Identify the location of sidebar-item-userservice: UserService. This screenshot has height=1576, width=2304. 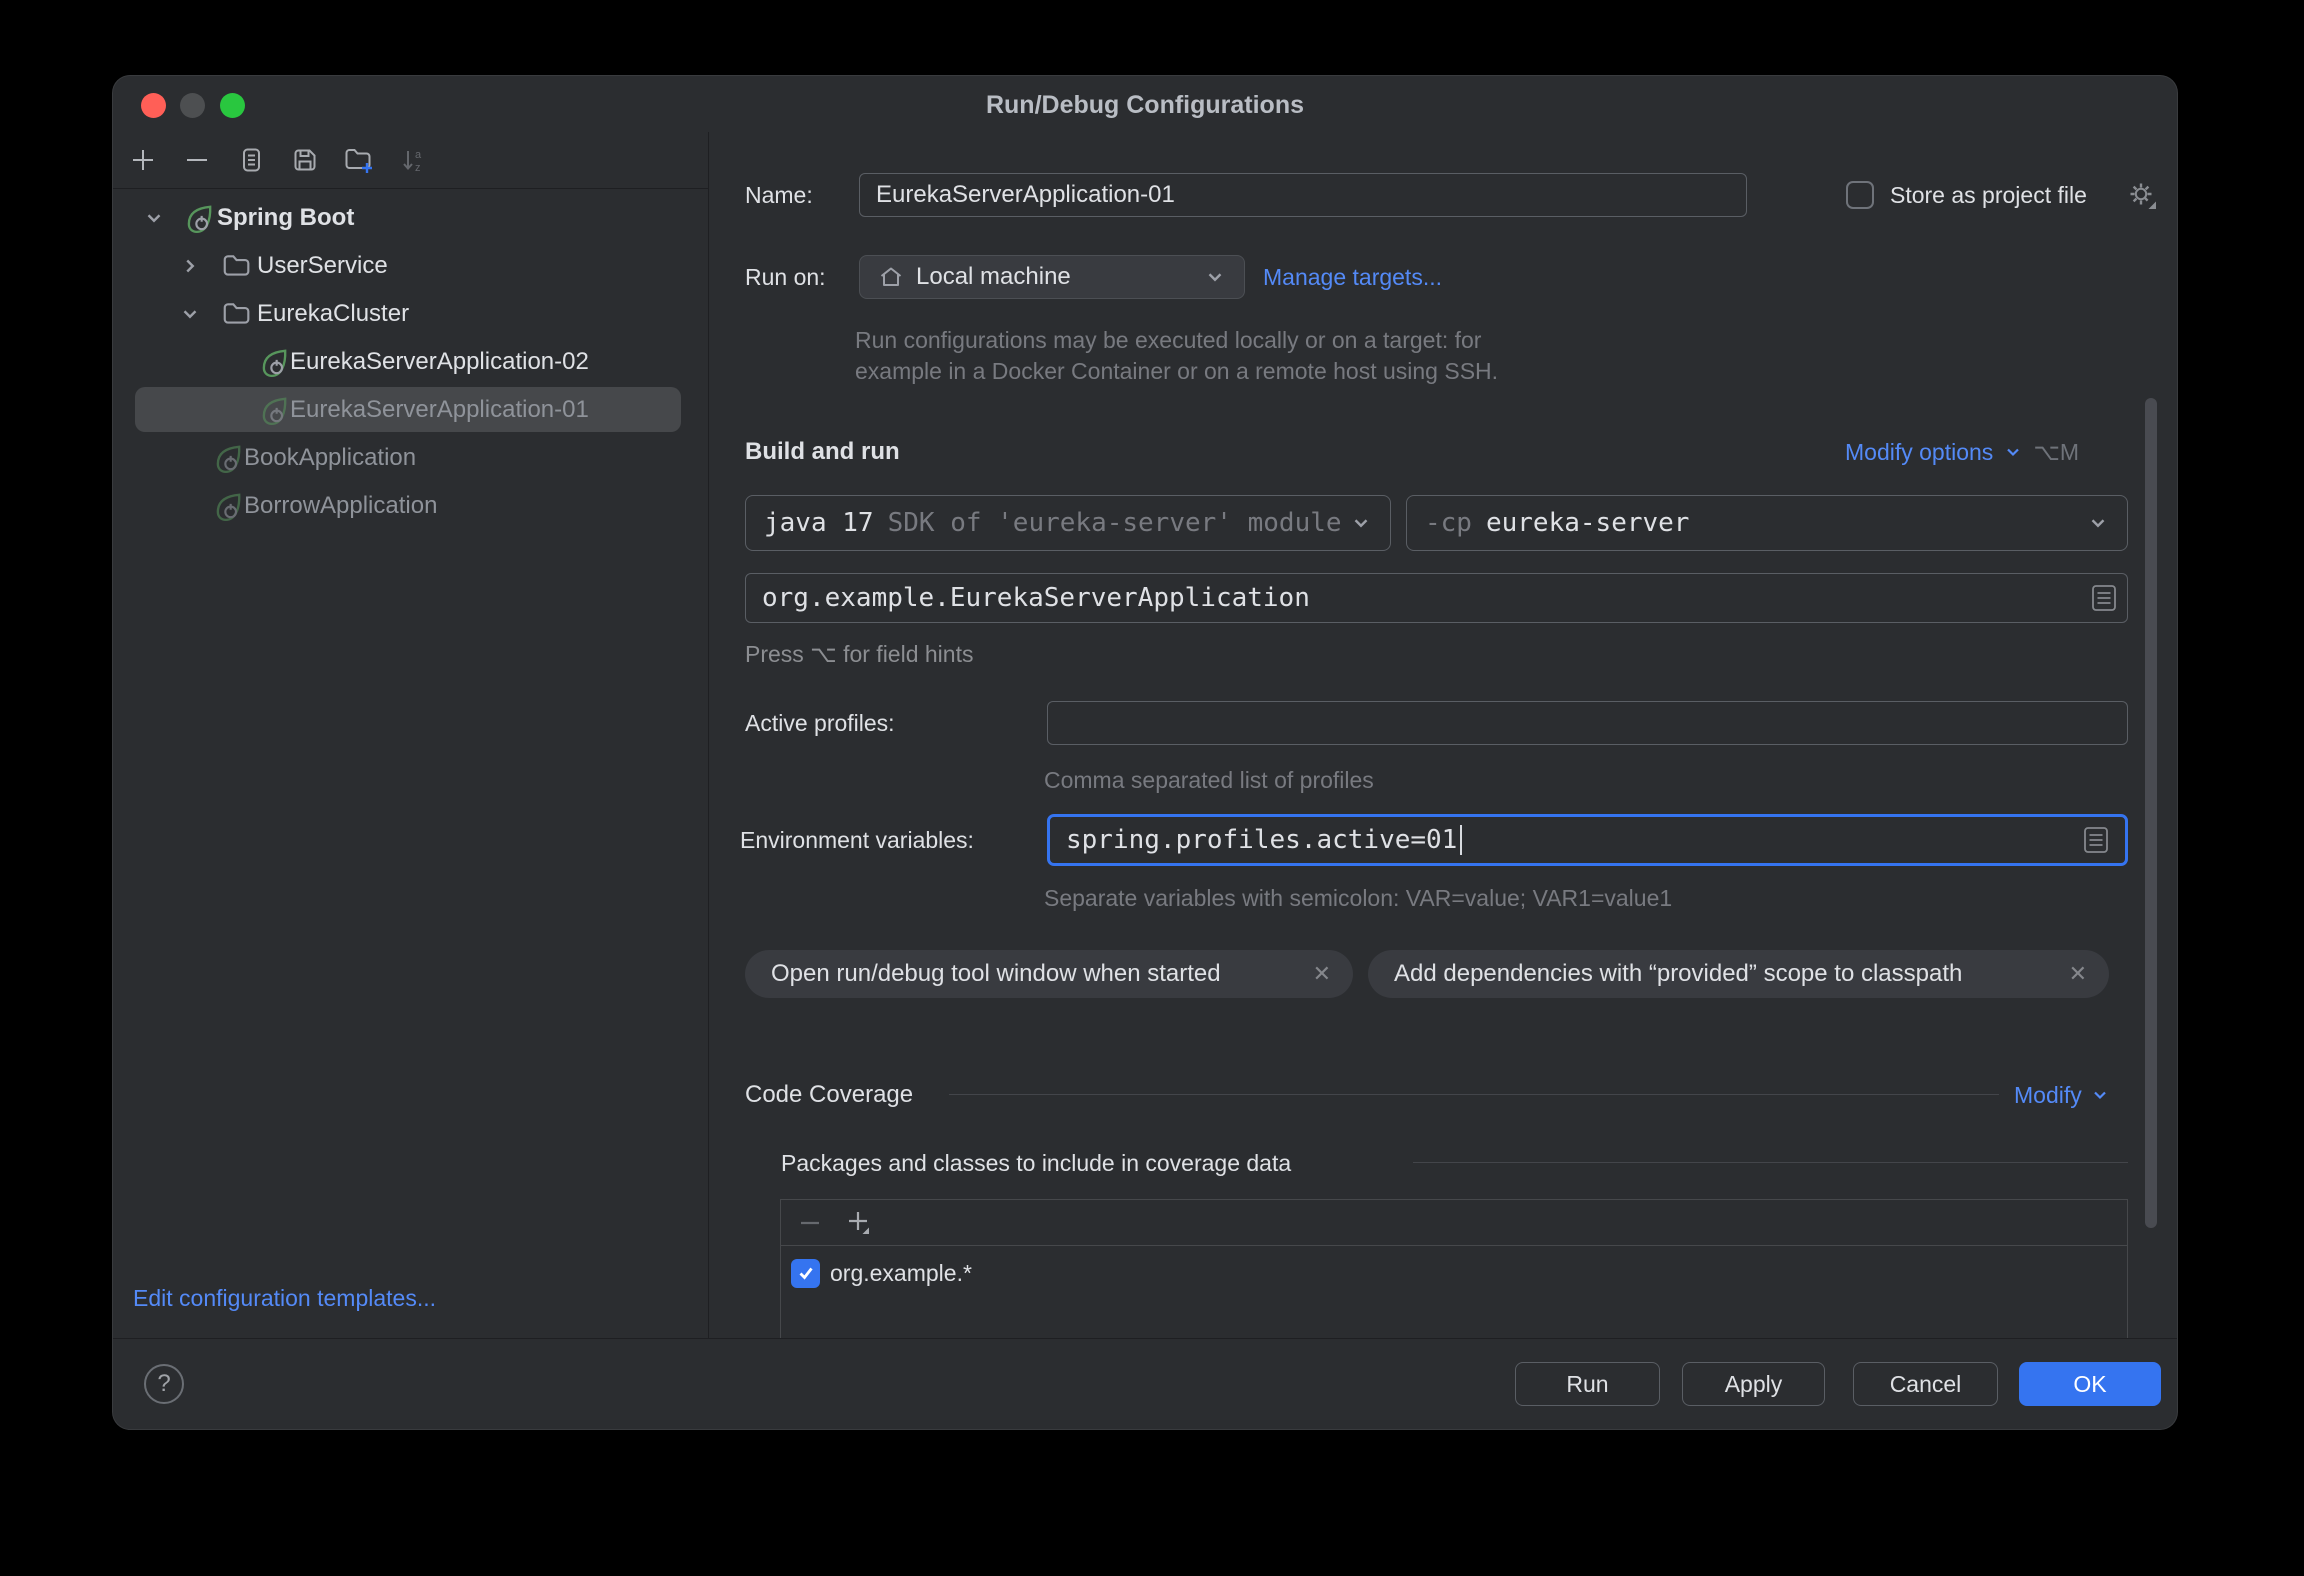
(410, 266).